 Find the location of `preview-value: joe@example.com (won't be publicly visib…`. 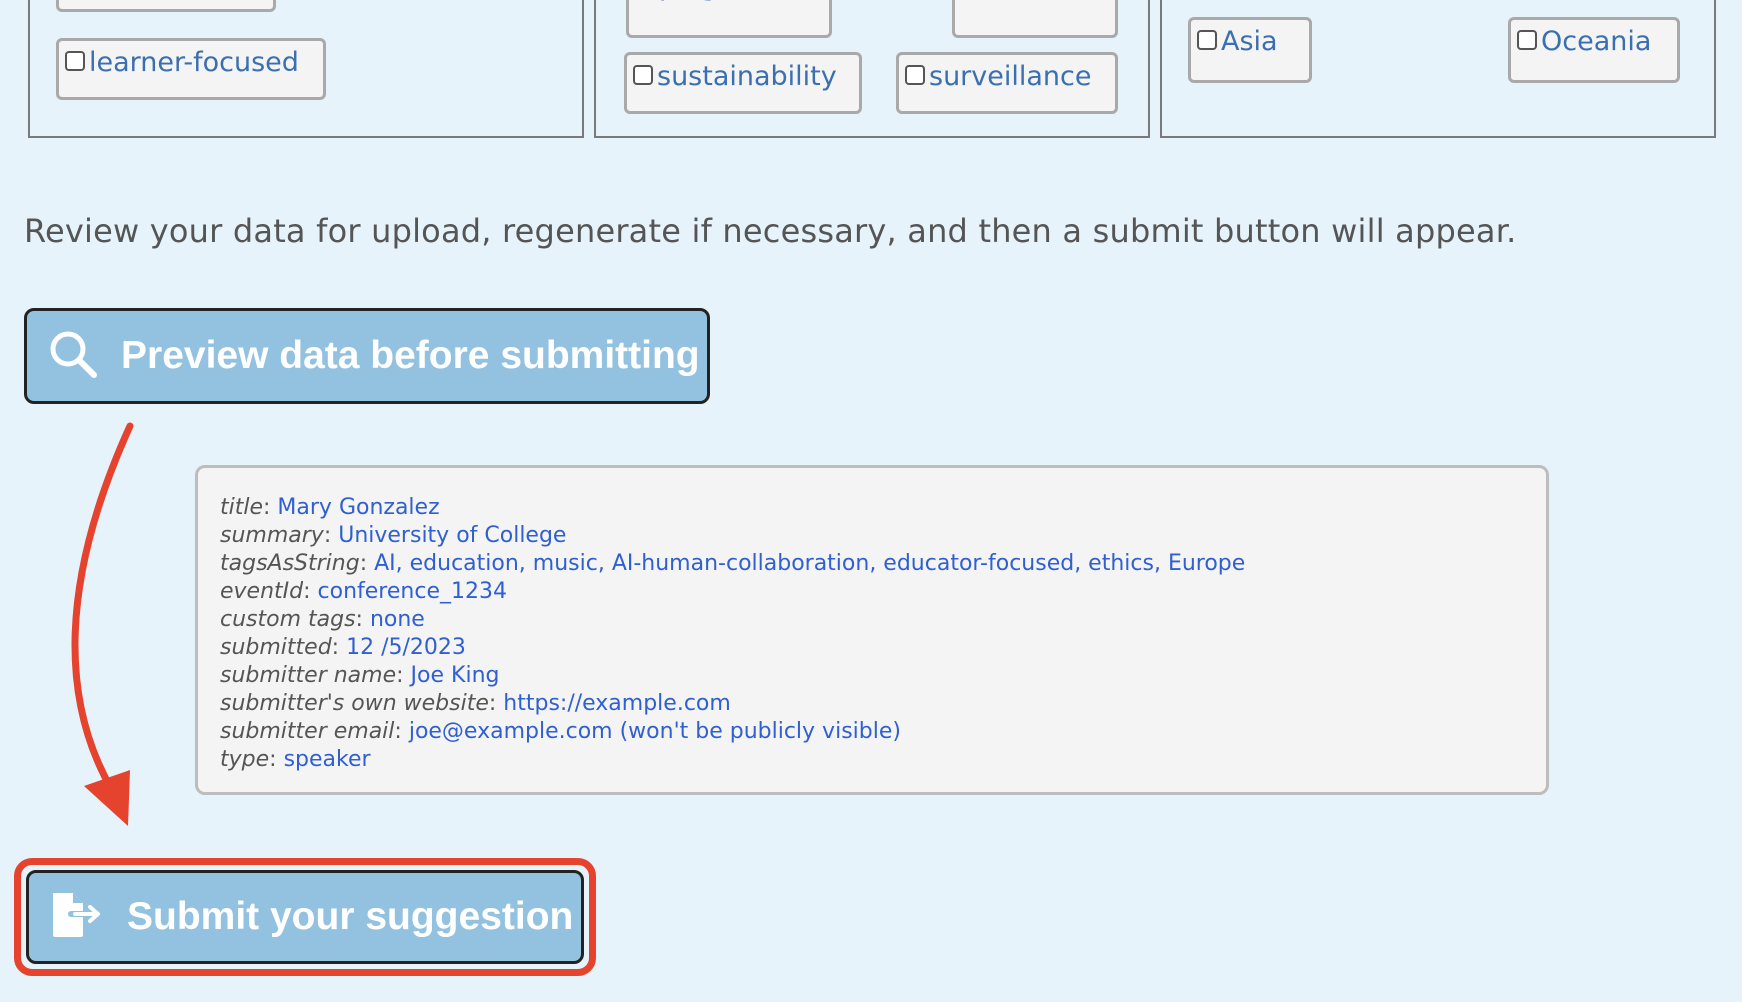

preview-value: joe@example.com (won't be publicly visib… is located at coordinates (654, 731).